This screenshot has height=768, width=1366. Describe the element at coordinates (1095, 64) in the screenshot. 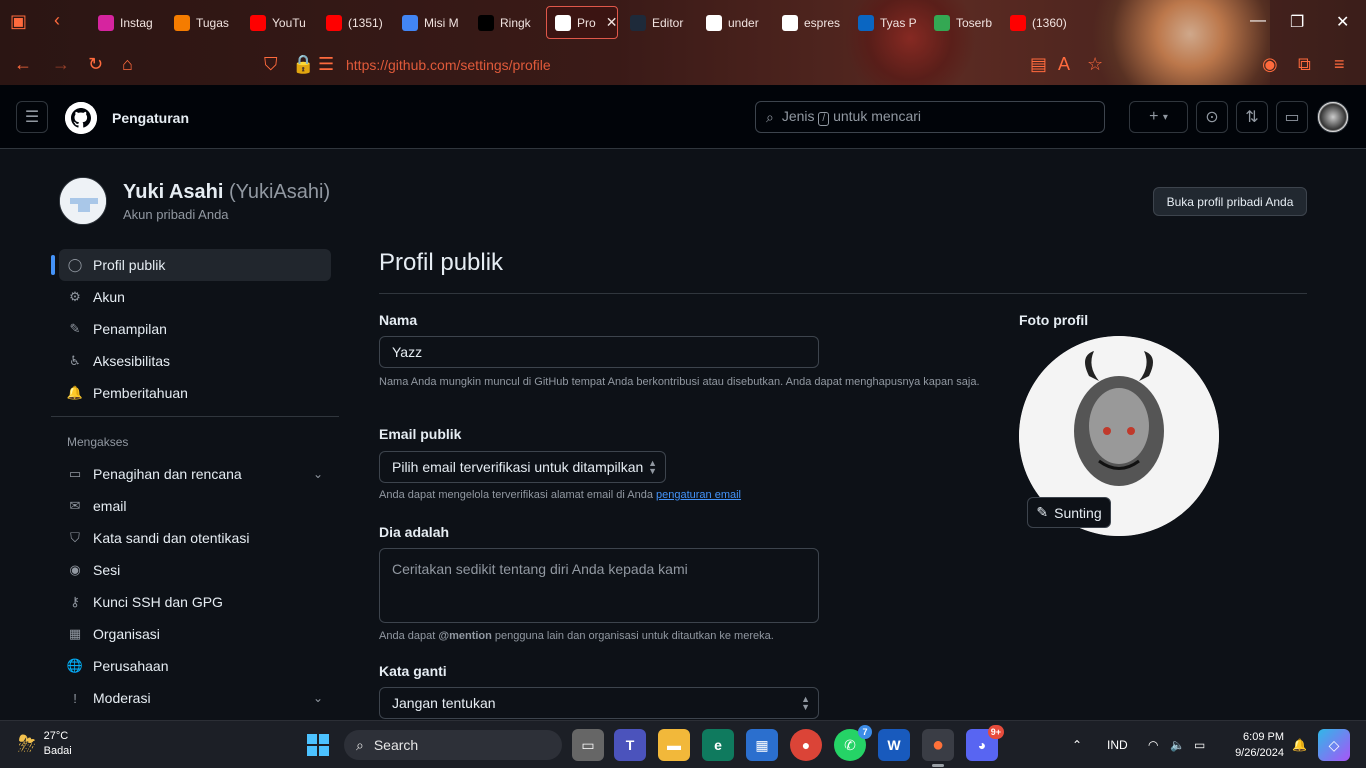

I see `bookmark-star-icon: ☆` at that location.